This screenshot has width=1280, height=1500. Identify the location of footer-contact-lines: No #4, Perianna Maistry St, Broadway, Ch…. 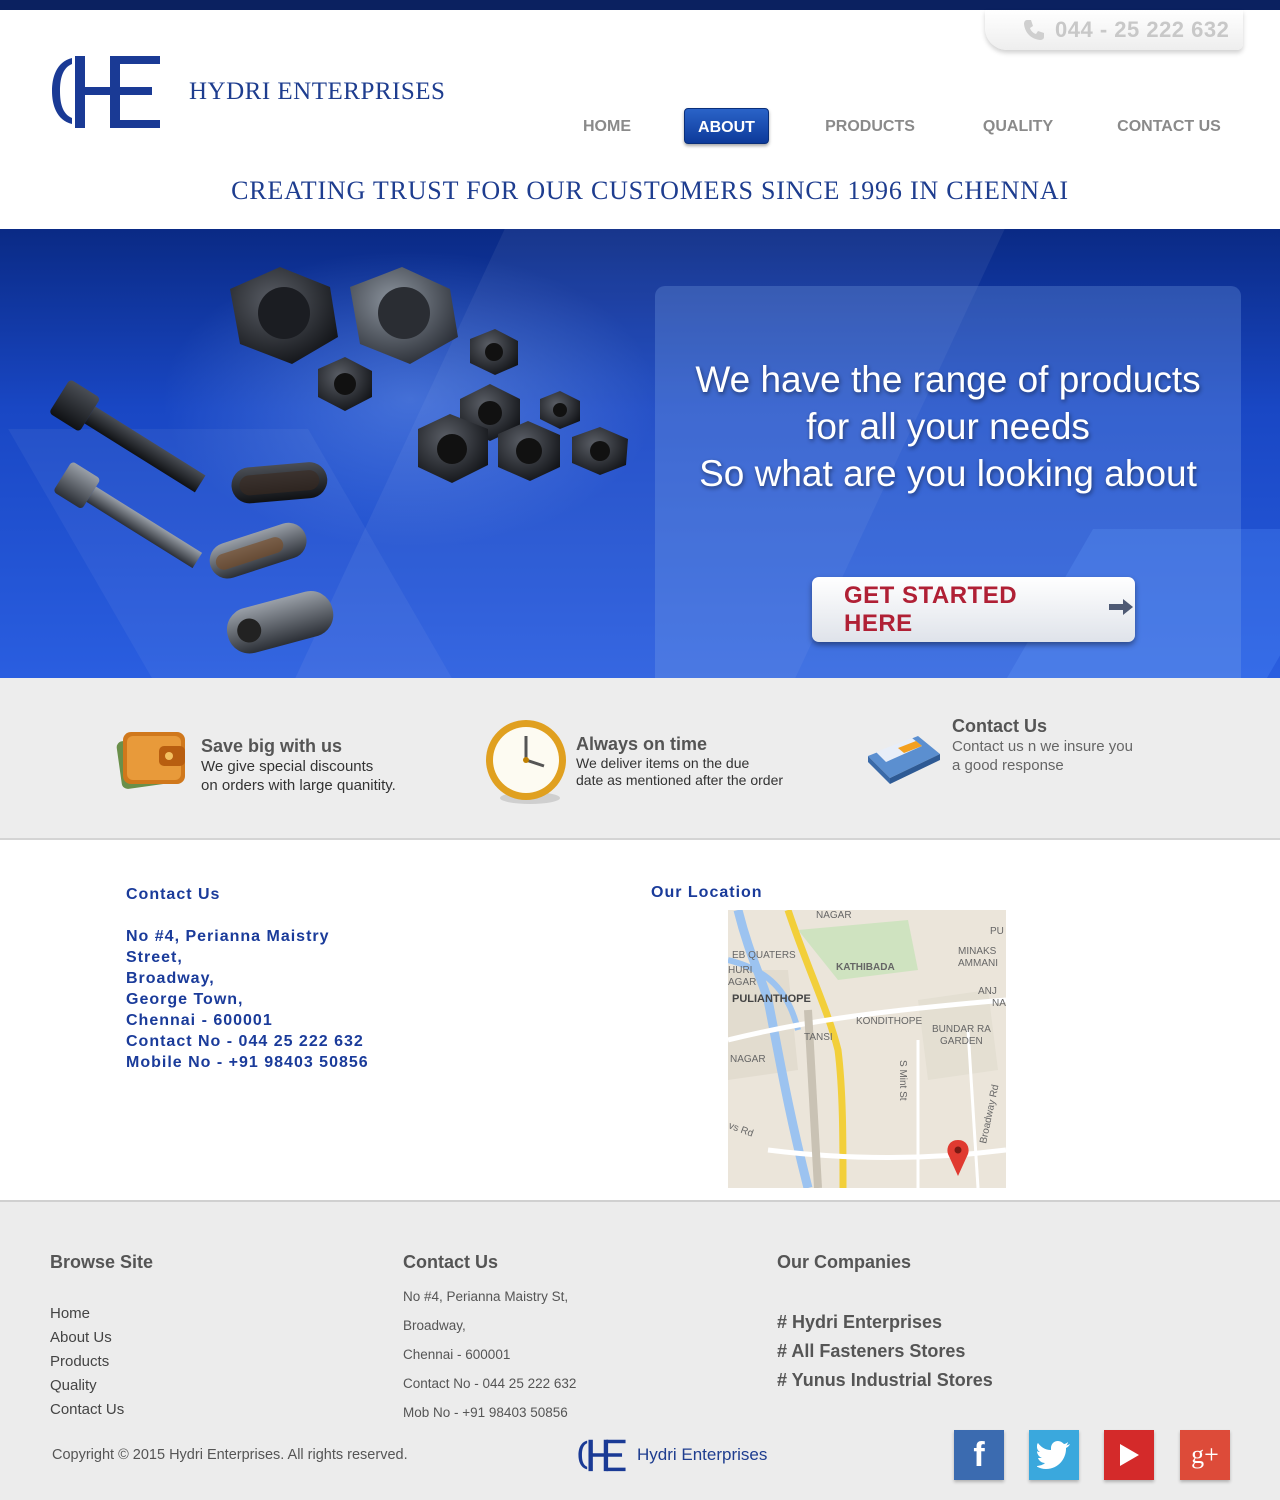
(489, 1354).